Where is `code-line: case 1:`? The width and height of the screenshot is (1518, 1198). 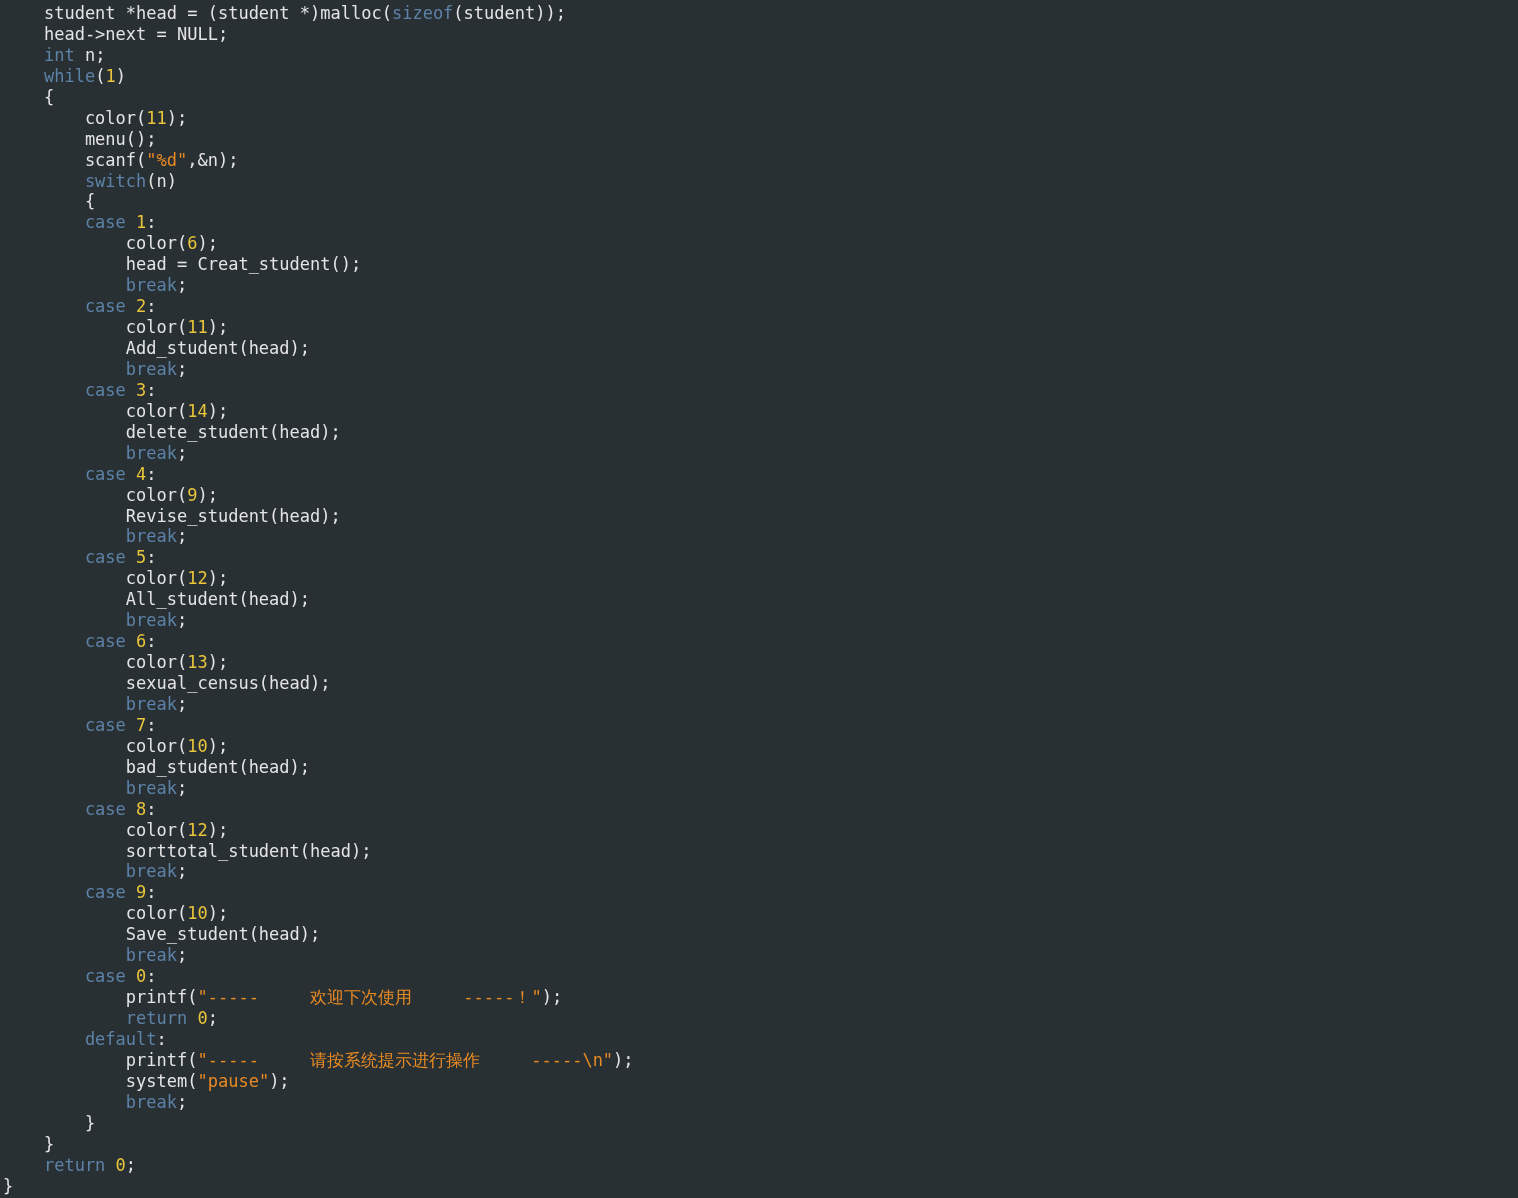 code-line: case 1: is located at coordinates (120, 223).